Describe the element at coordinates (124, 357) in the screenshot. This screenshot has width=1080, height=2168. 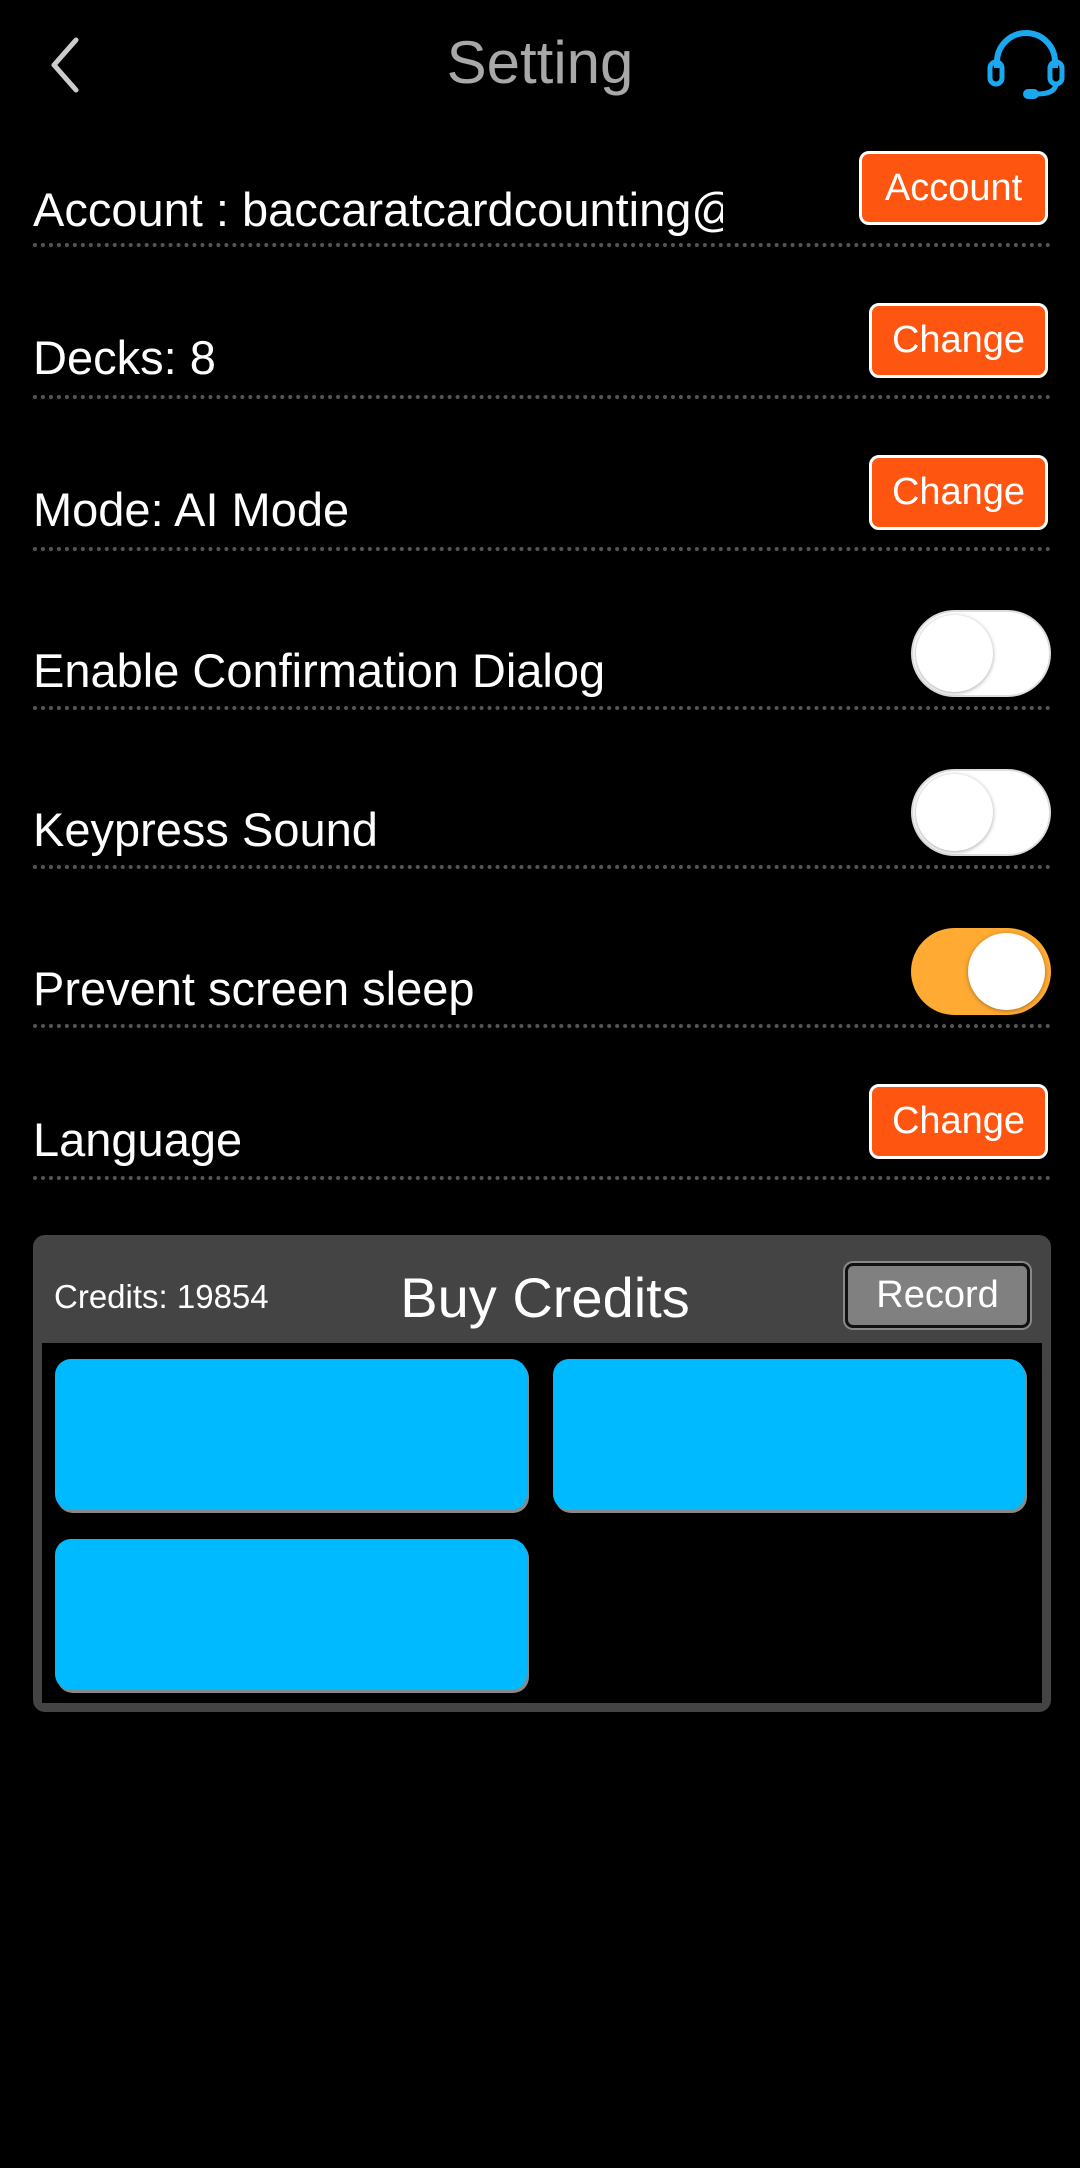
I see `decks-label: Decks: 8` at that location.